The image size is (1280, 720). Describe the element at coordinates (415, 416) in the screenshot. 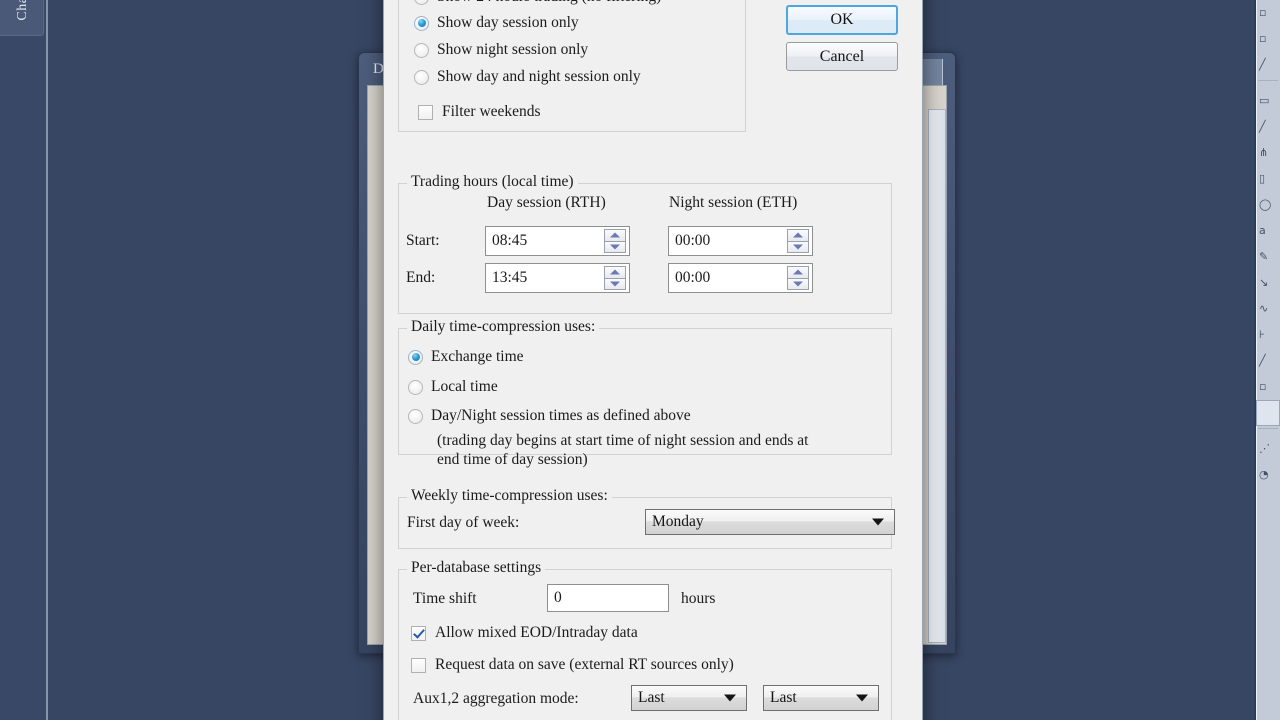

I see `radio-day-night-defined-above-indicator` at that location.